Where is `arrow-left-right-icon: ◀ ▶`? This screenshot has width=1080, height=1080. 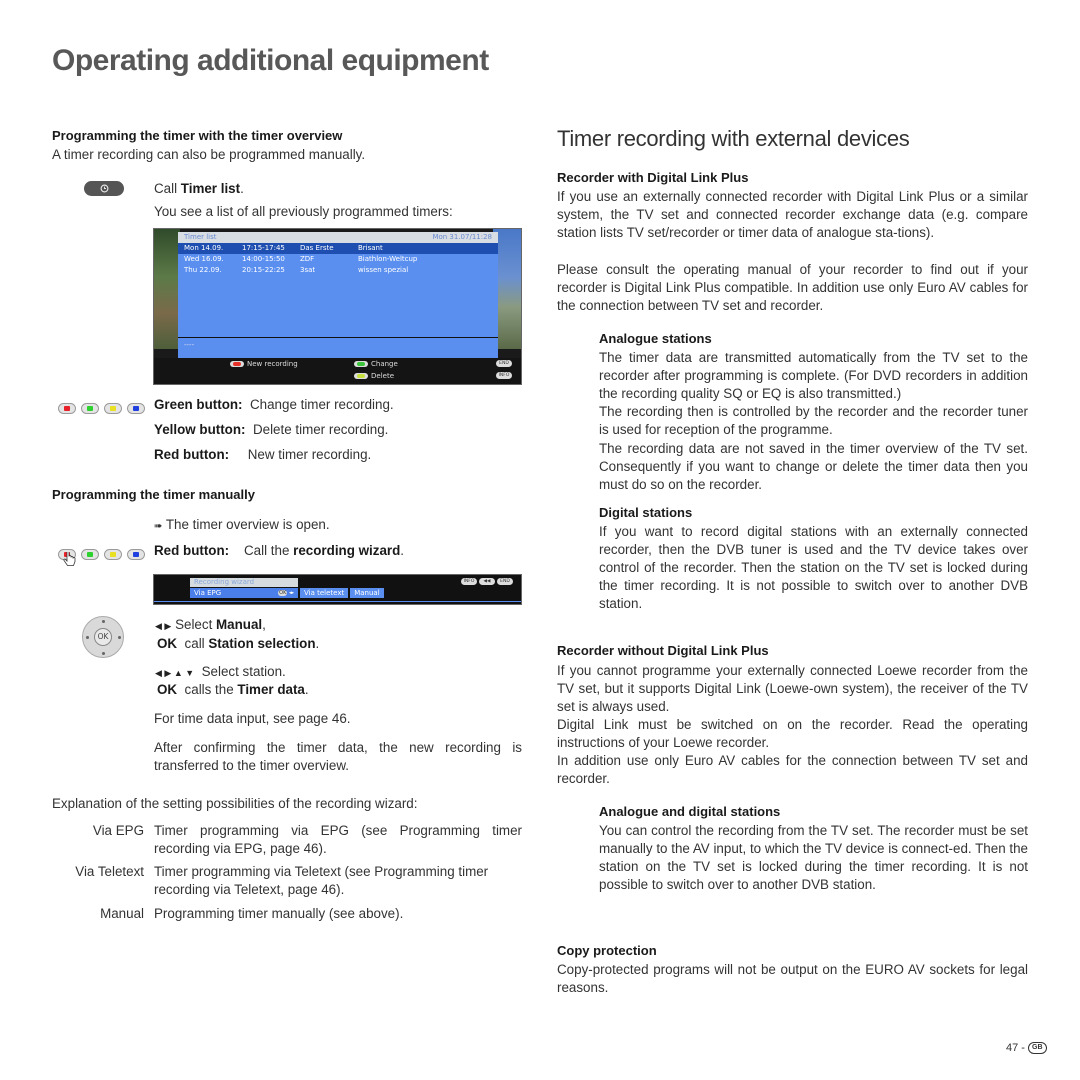
arrow-left-right-icon: ◀ ▶ is located at coordinates (163, 626).